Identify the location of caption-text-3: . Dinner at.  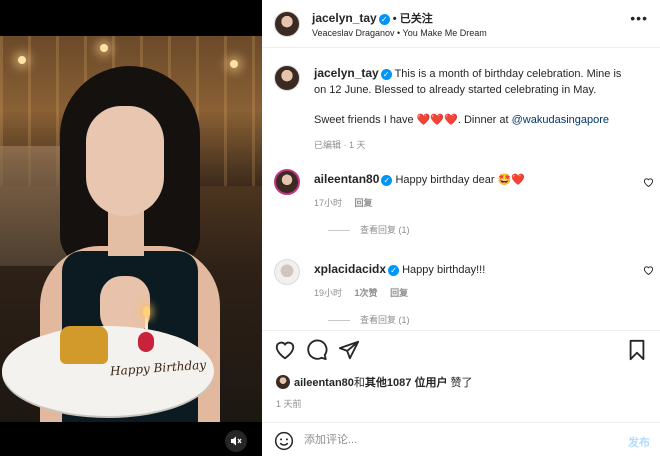
(484, 120).